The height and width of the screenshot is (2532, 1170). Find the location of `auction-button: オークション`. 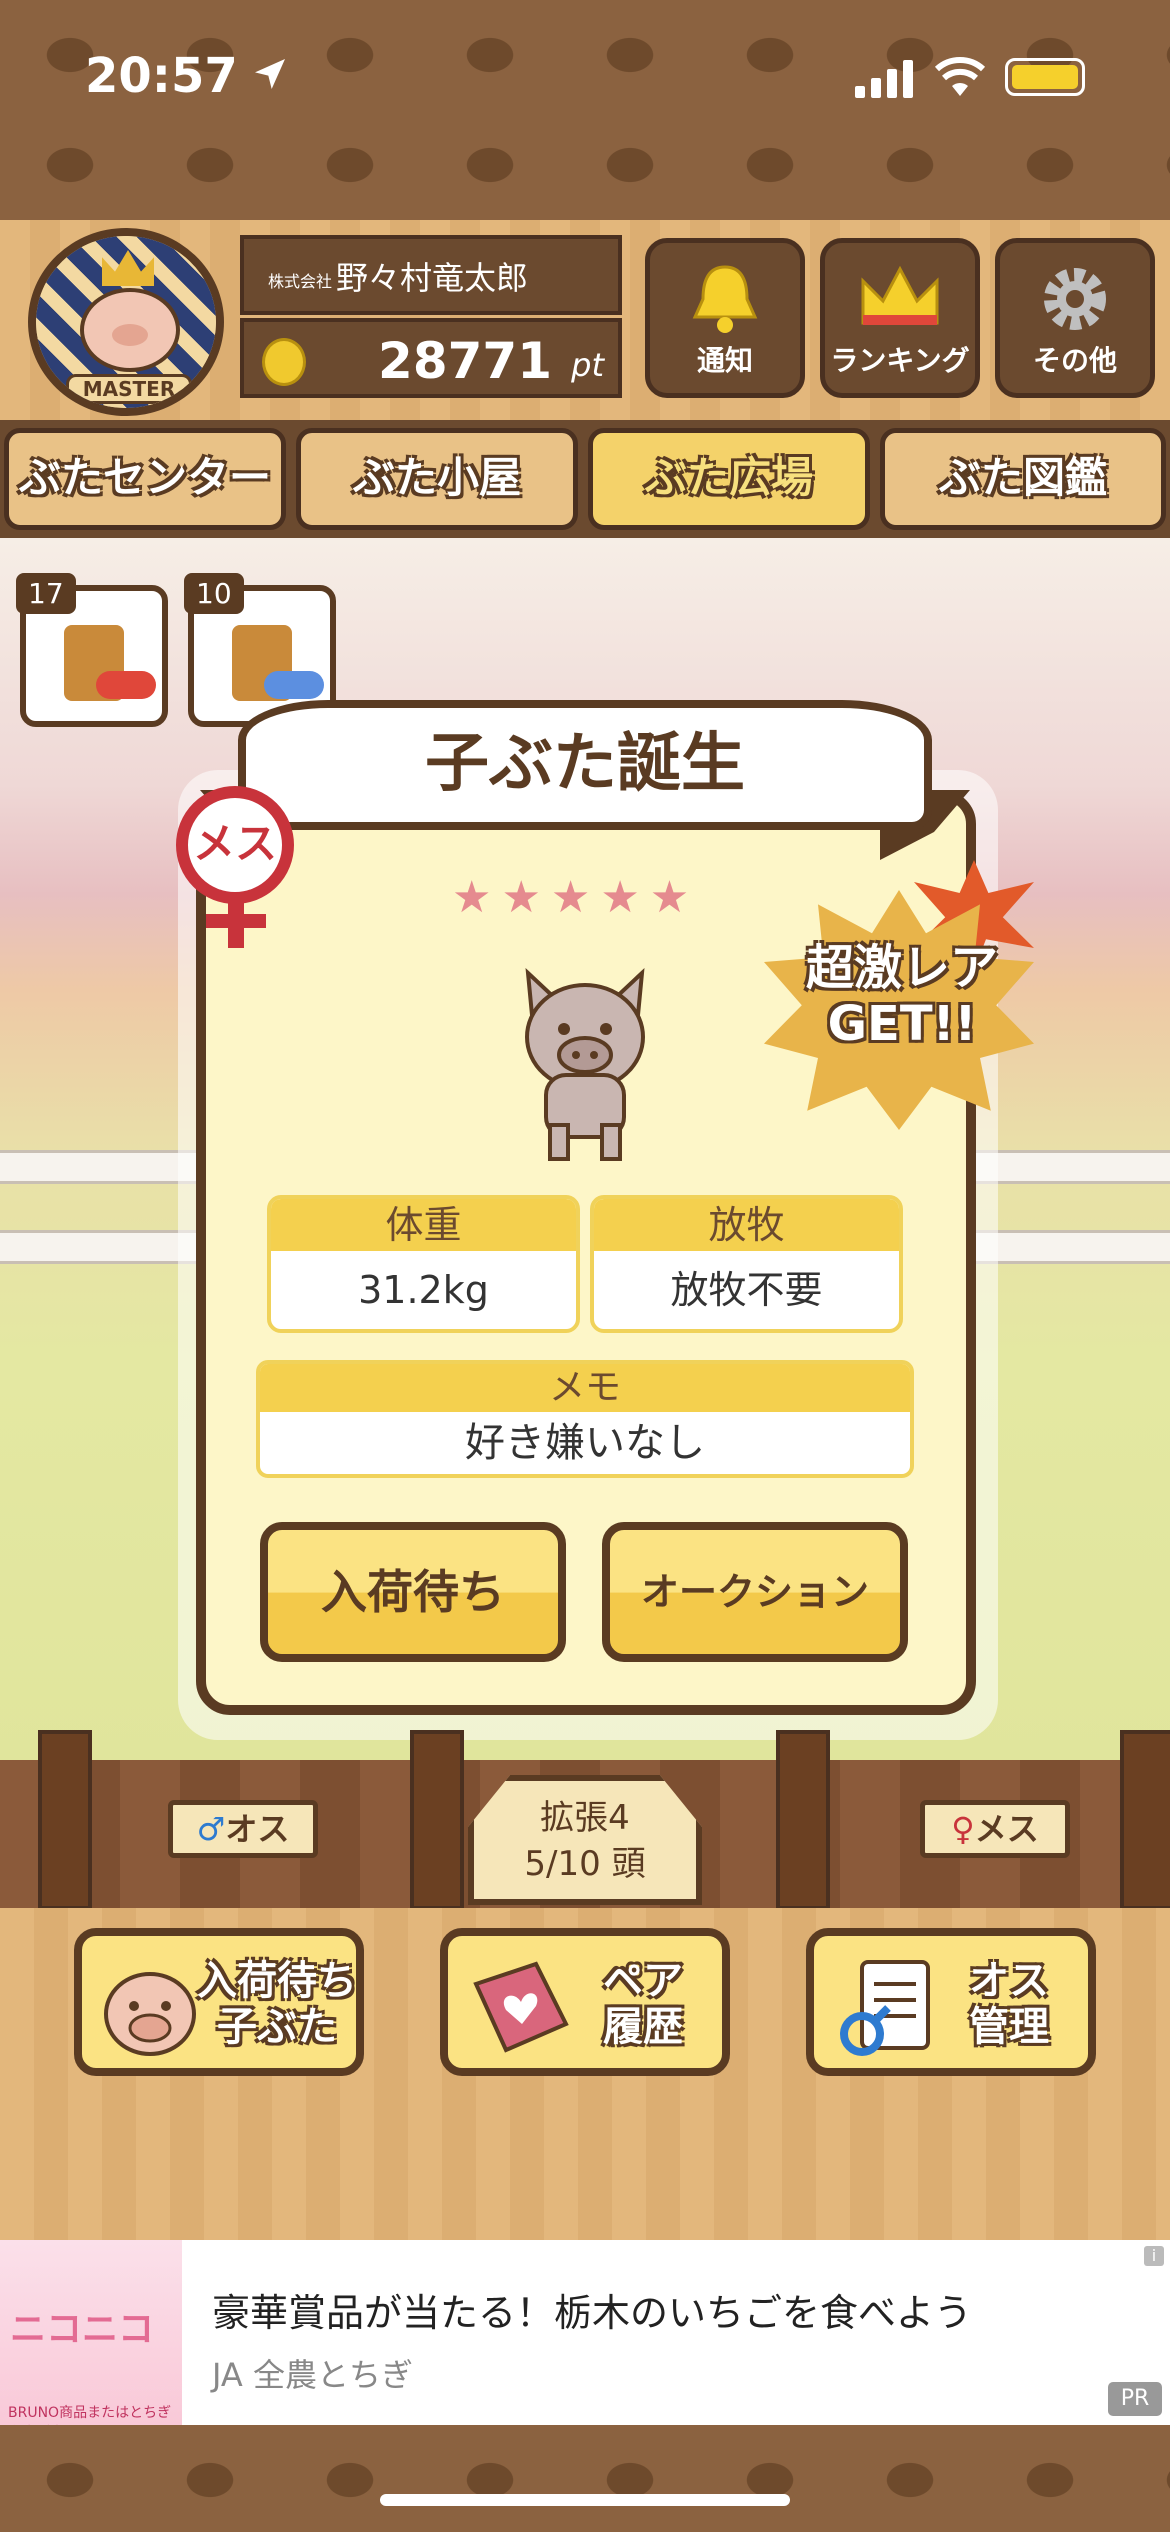

auction-button: オークション is located at coordinates (755, 1592).